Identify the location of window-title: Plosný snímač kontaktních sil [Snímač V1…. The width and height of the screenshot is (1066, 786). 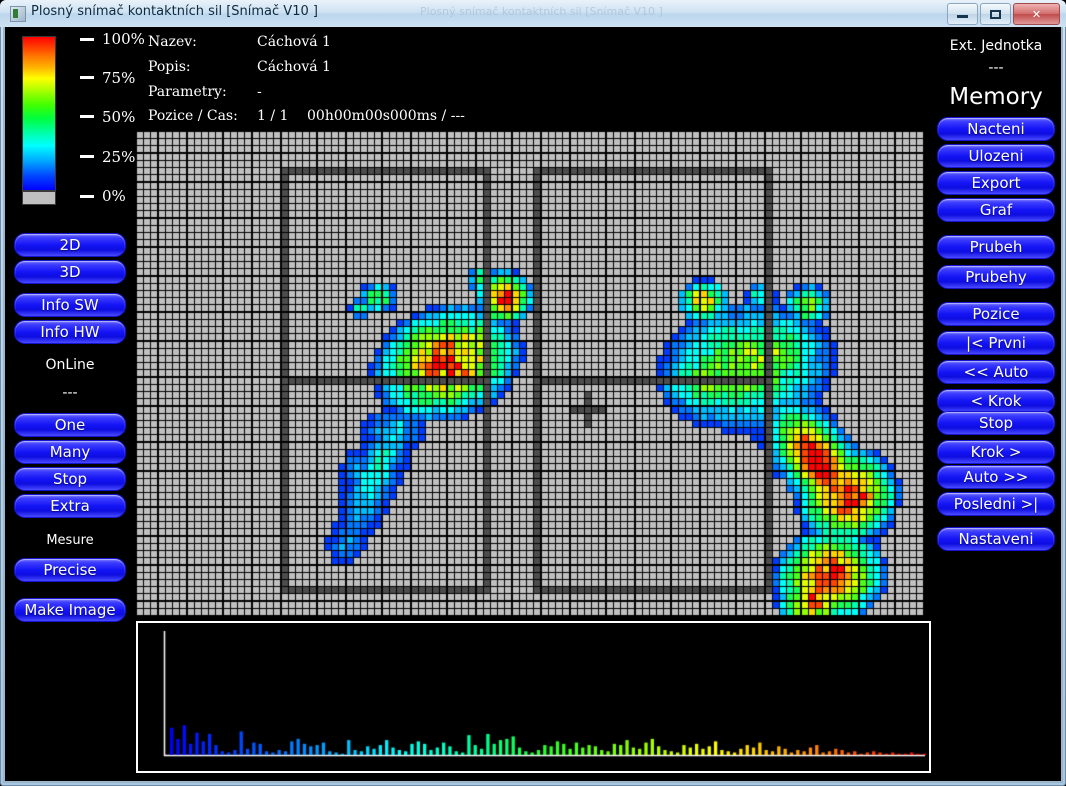
(174, 11).